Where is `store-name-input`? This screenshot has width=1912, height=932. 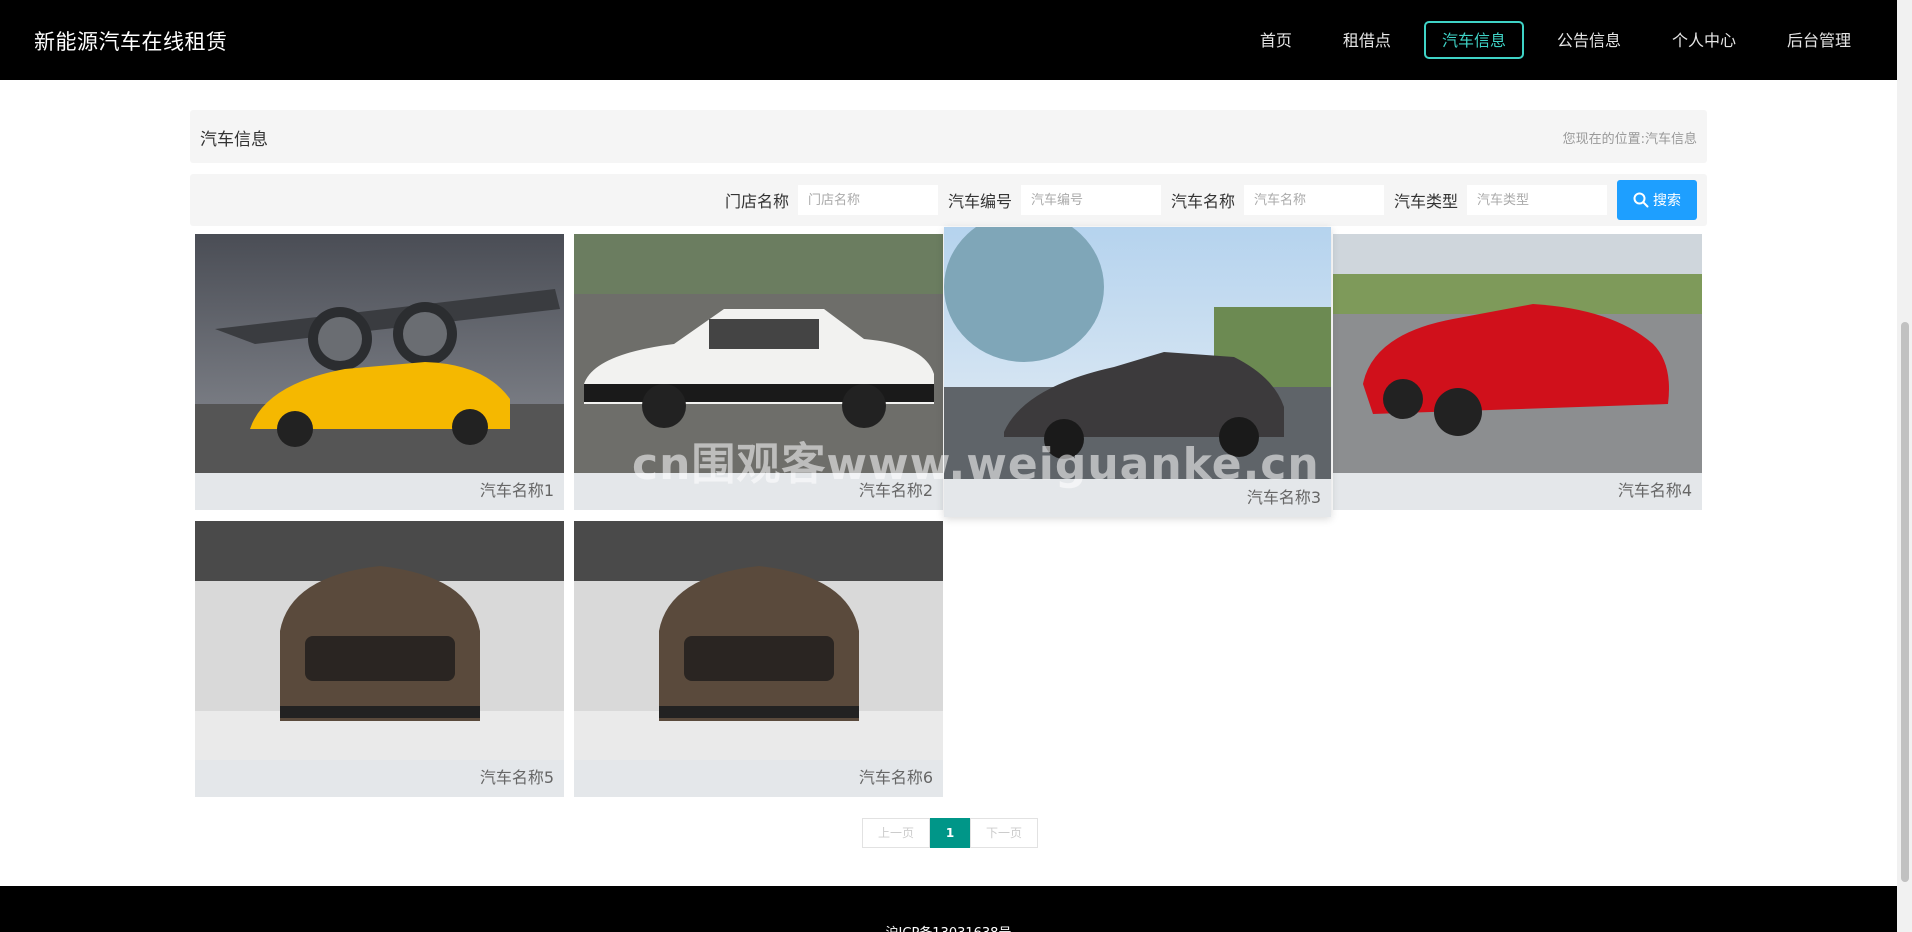 store-name-input is located at coordinates (867, 200).